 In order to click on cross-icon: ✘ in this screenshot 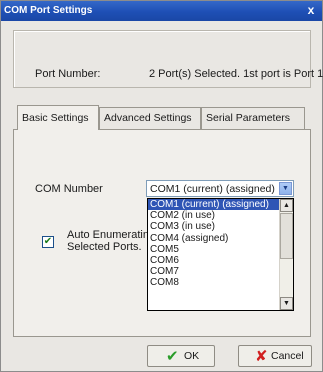, I will do `click(261, 356)`.